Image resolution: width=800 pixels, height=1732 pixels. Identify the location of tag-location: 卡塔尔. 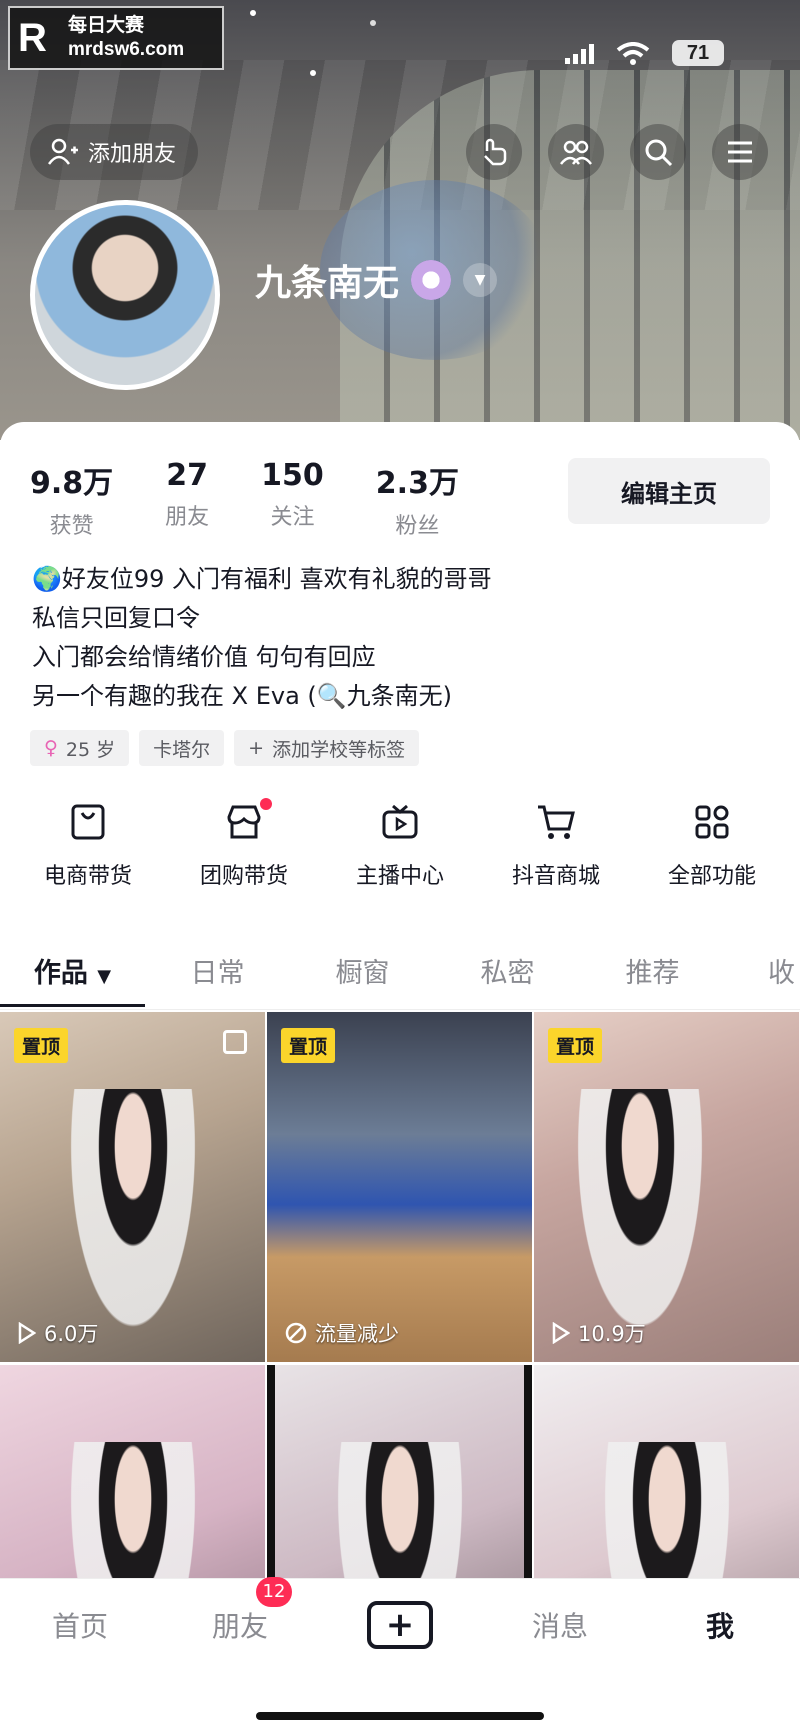
(182, 748).